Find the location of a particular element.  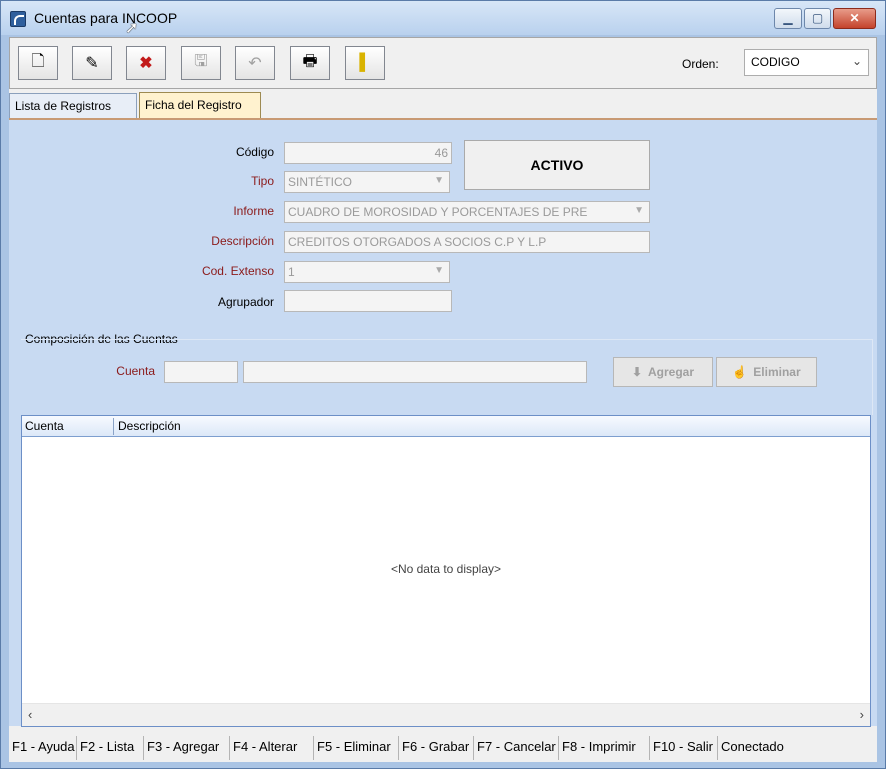

edit-button: ✎ is located at coordinates (92, 63).